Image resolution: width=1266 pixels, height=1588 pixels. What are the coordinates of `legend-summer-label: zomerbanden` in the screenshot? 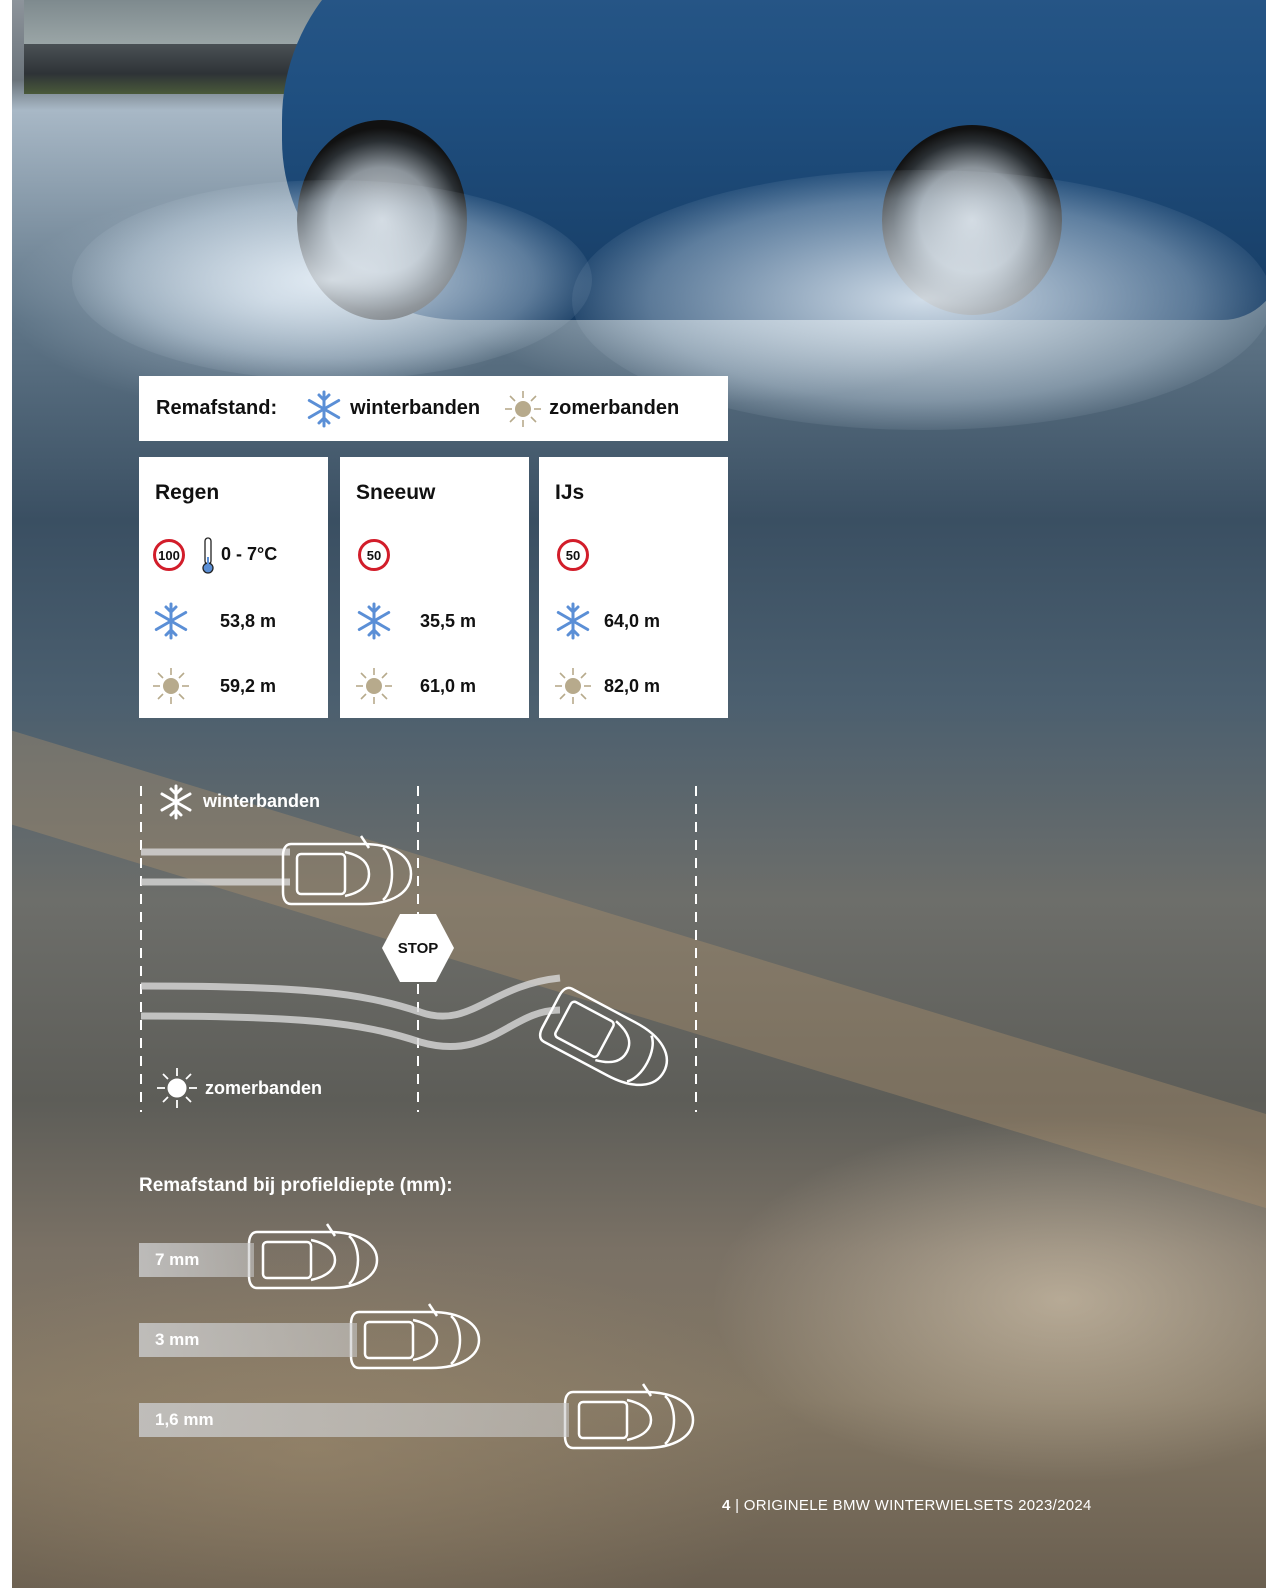 It's located at (614, 408).